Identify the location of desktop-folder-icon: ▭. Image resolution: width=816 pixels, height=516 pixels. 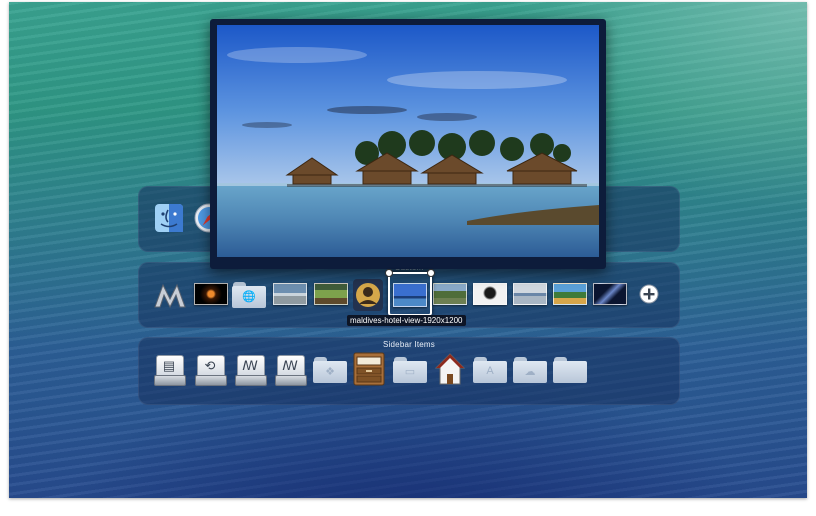
(410, 370).